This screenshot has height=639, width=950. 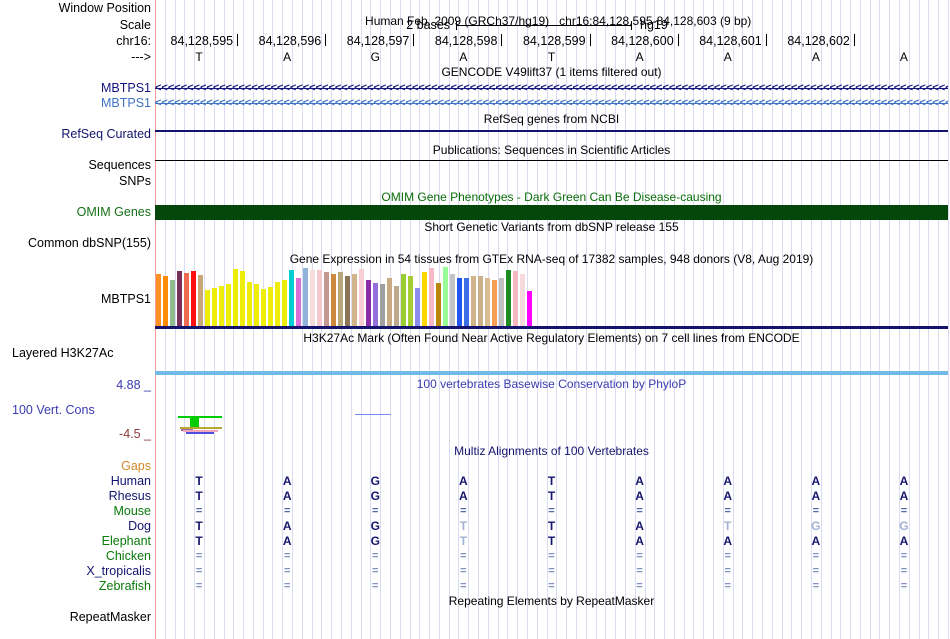 I want to click on refseq-curated-track-line, so click(x=551, y=131).